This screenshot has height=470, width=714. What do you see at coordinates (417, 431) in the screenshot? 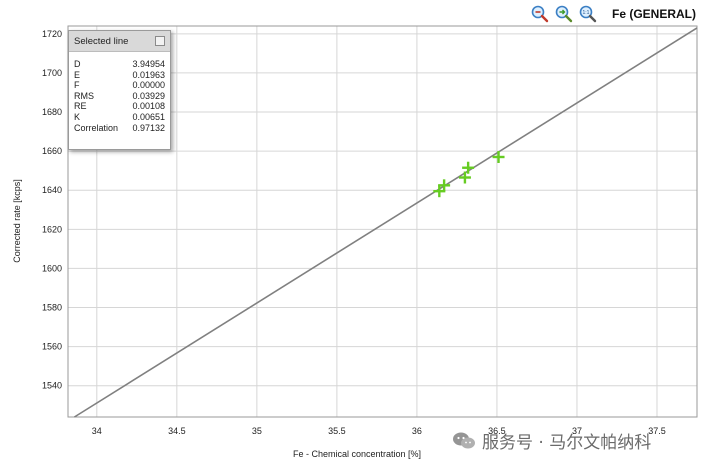
I see `x-tick-label: 36` at bounding box center [417, 431].